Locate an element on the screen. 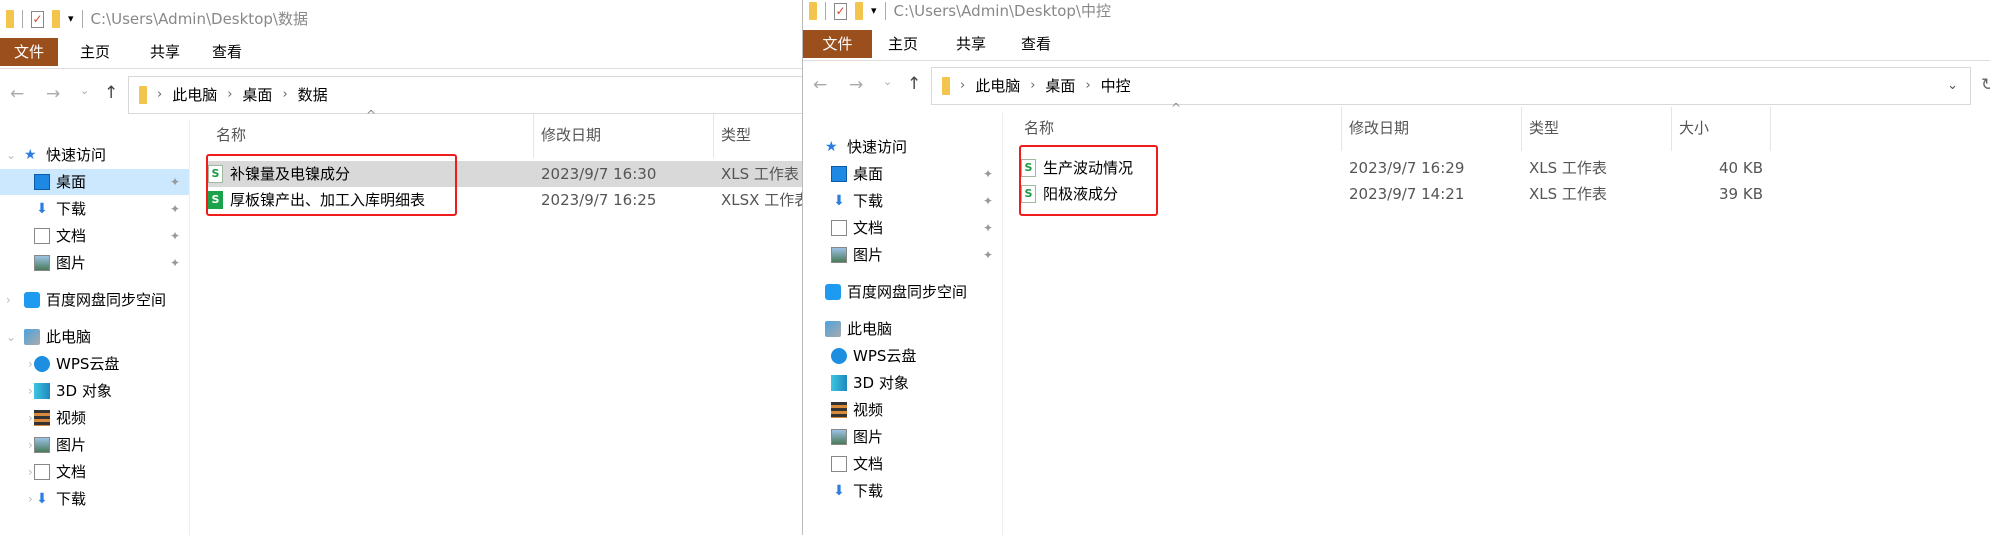 The width and height of the screenshot is (1990, 535). nav-item-pic: 图片 is located at coordinates (902, 437).